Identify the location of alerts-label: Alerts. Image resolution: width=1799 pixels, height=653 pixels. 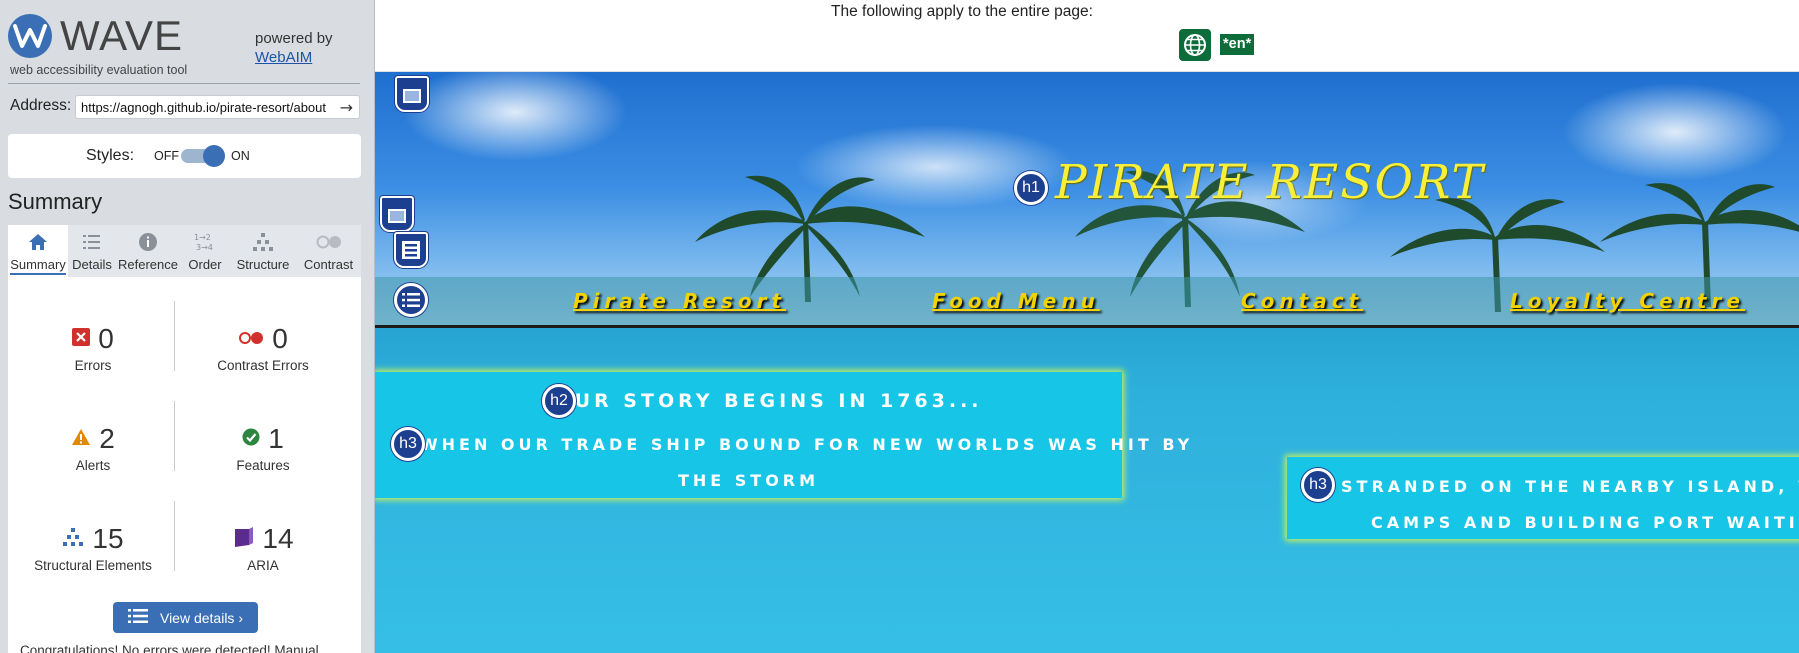
(93, 465).